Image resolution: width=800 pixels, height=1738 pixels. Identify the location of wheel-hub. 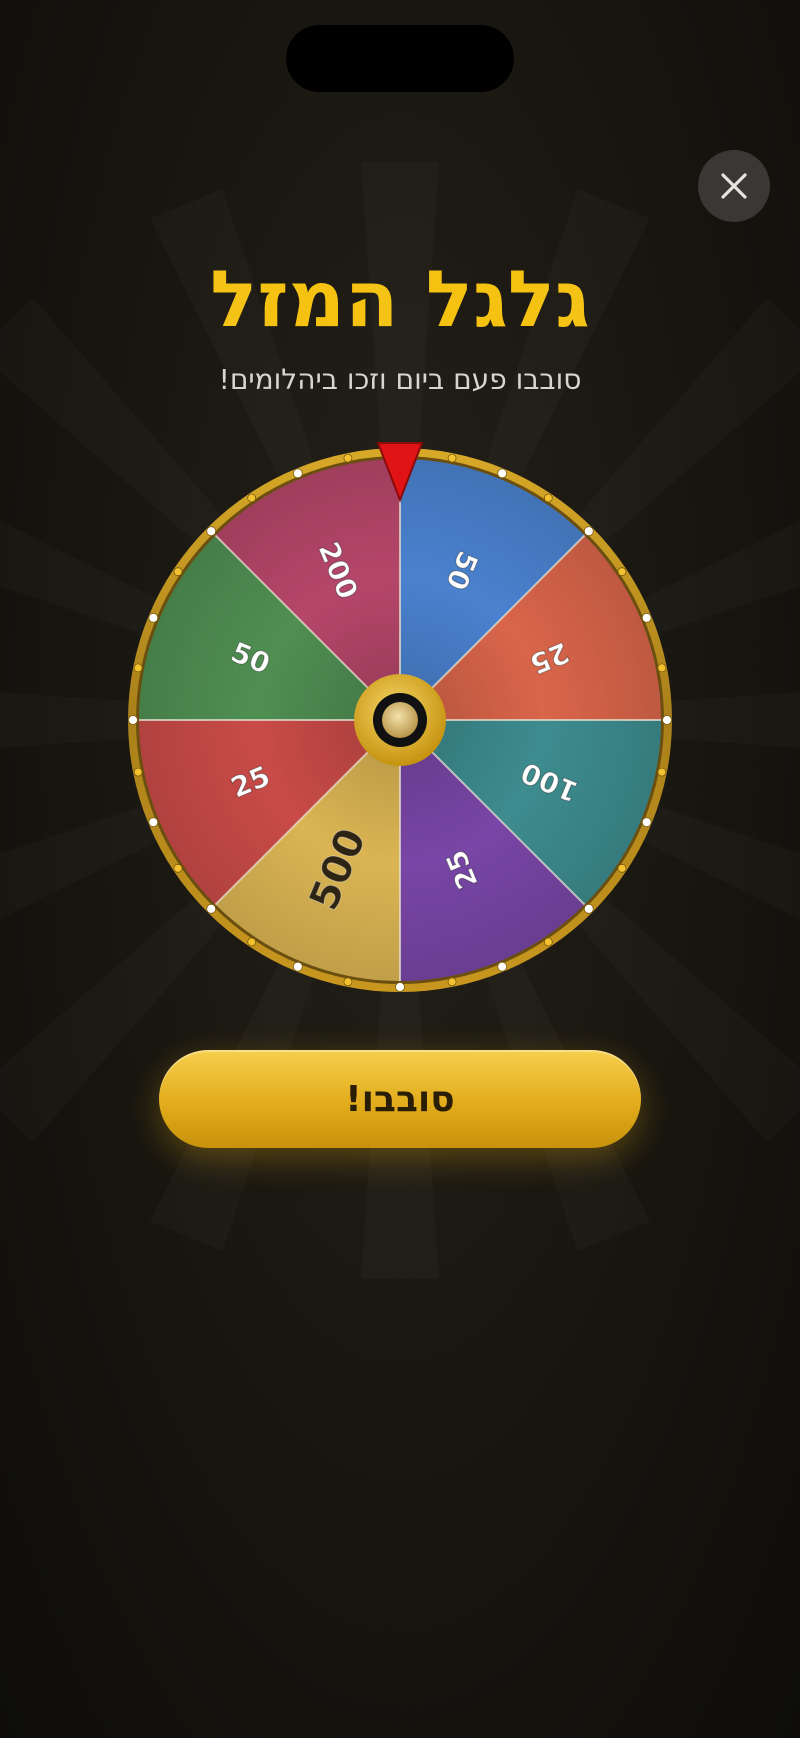
(400, 720).